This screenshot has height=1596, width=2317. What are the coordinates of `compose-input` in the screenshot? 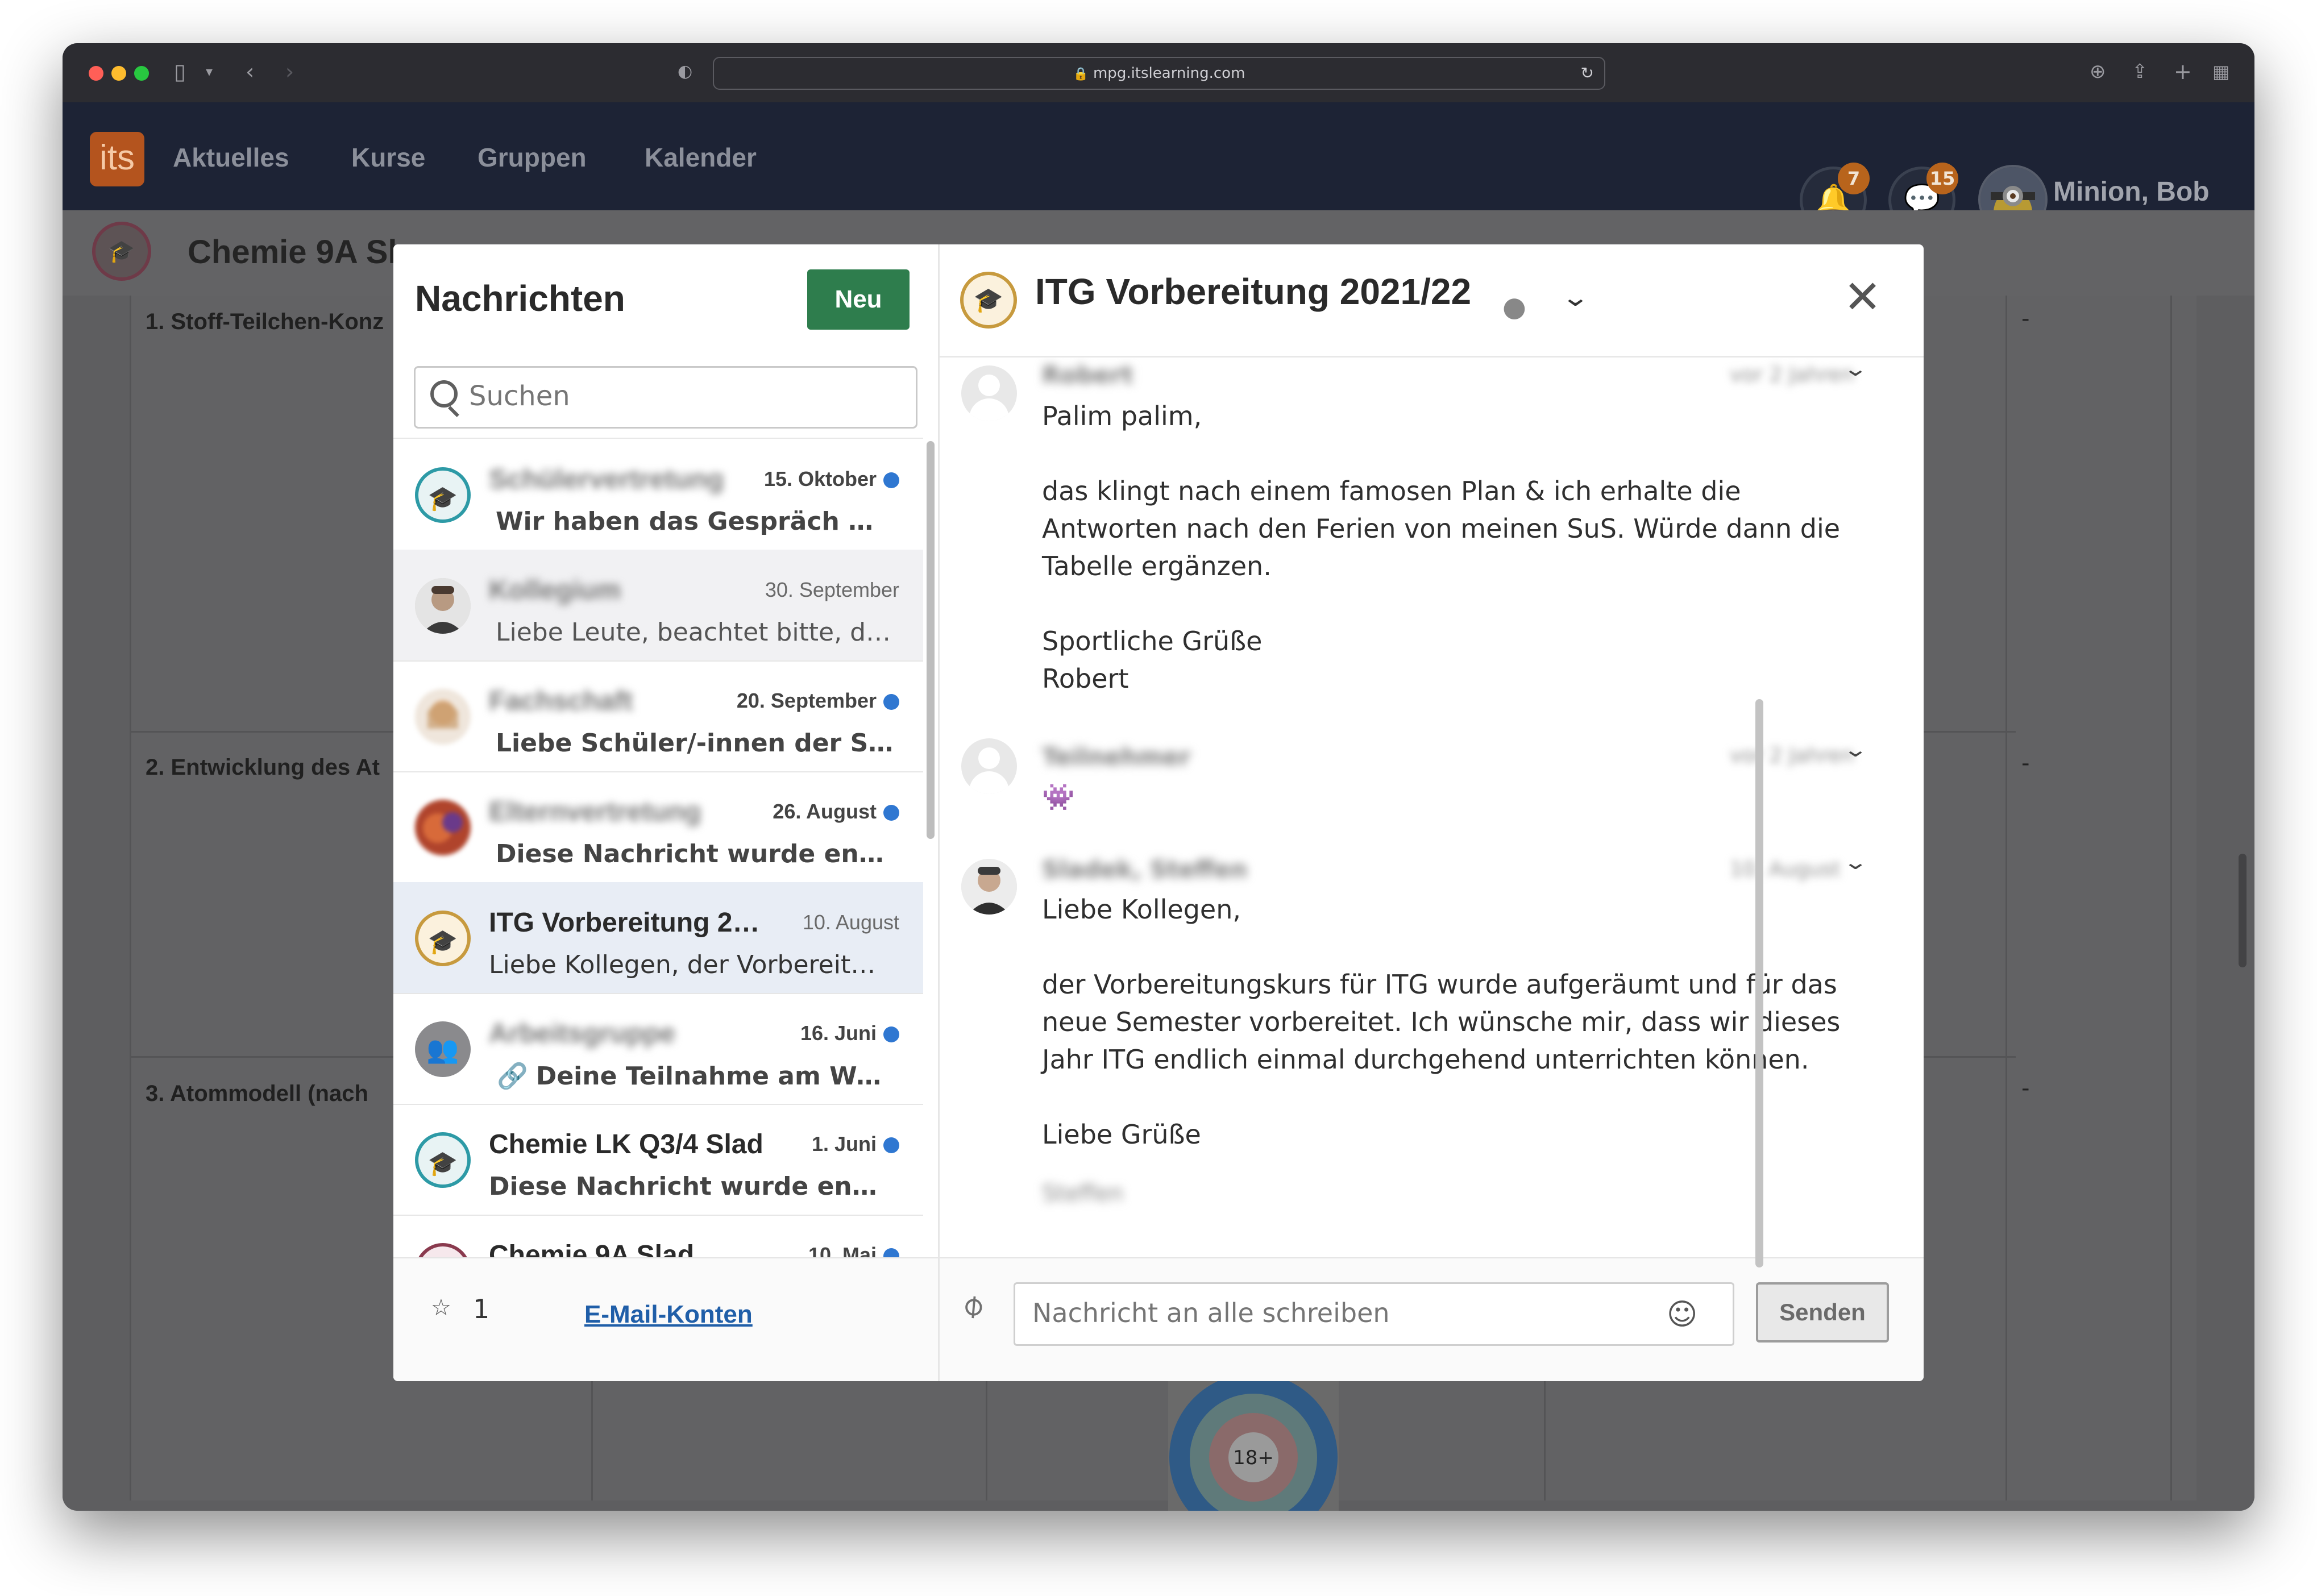 It's located at (1339, 1313).